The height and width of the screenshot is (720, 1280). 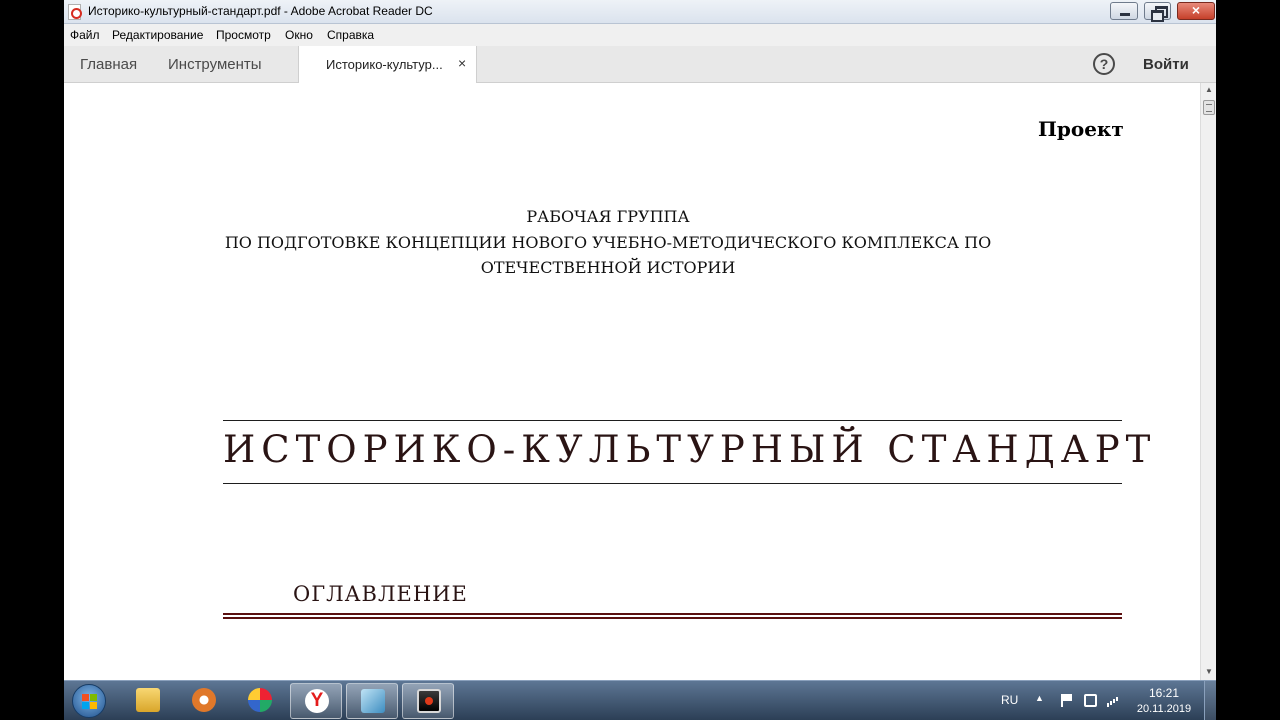 I want to click on power-icon, so click(x=1090, y=700).